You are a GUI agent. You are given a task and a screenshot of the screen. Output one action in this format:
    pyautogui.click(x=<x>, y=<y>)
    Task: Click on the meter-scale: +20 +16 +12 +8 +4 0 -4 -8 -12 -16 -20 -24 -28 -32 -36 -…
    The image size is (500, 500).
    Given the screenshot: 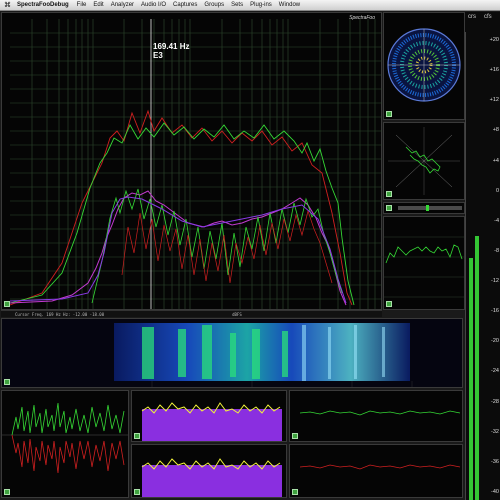 What is the action you would take?
    pyautogui.click(x=489, y=266)
    